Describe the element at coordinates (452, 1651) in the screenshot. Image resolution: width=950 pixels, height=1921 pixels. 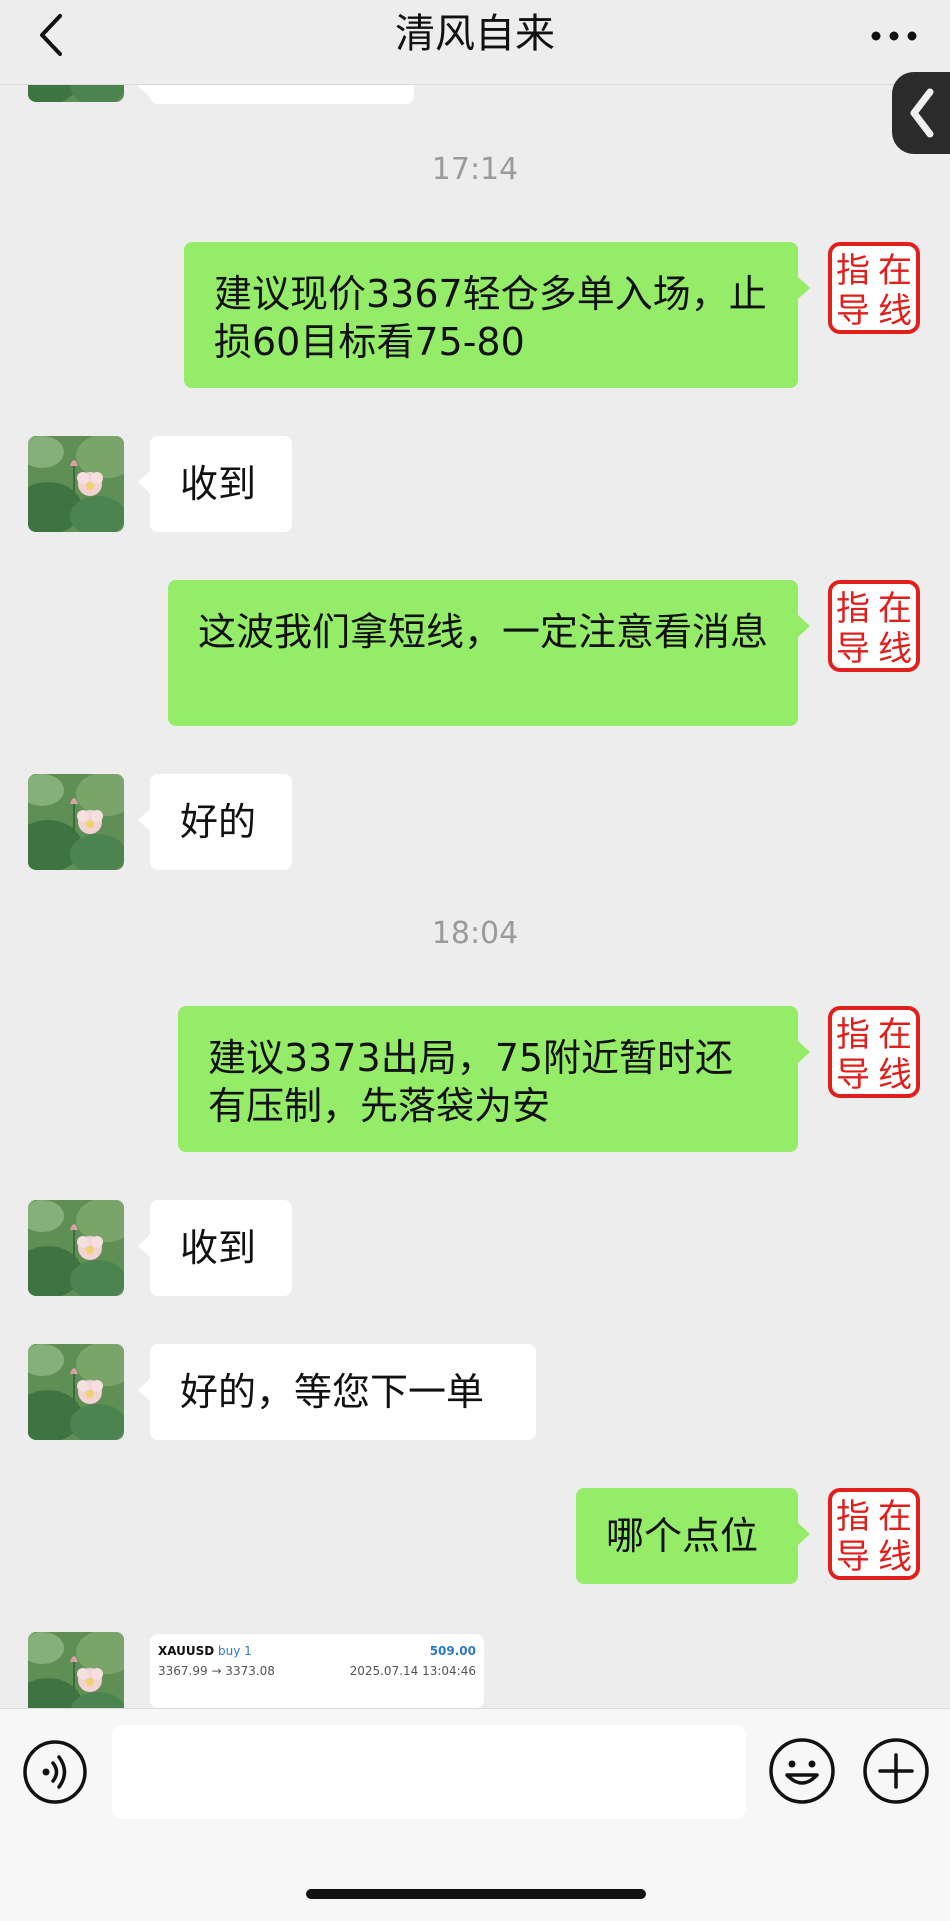
I see `trade-profit: 509.00` at that location.